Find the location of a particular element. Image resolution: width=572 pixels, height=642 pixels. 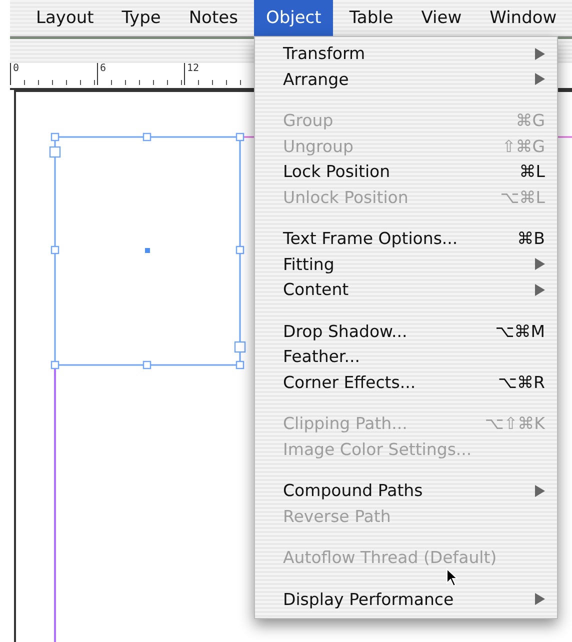

menu-item: Content is located at coordinates (406, 289).